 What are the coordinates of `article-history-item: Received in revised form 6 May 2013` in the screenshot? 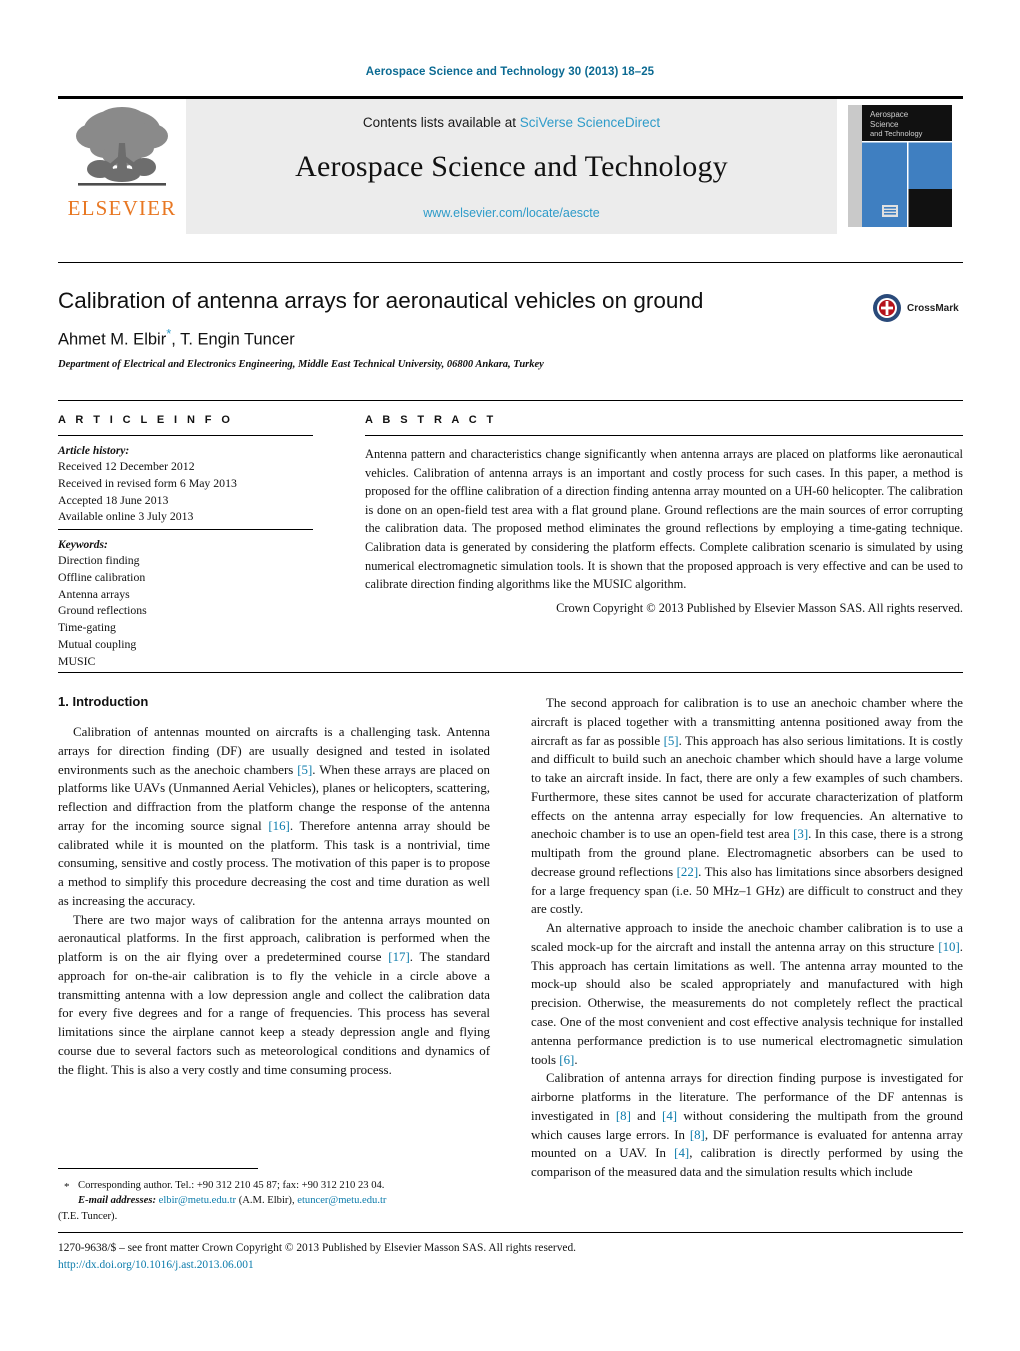 It's located at (147, 482).